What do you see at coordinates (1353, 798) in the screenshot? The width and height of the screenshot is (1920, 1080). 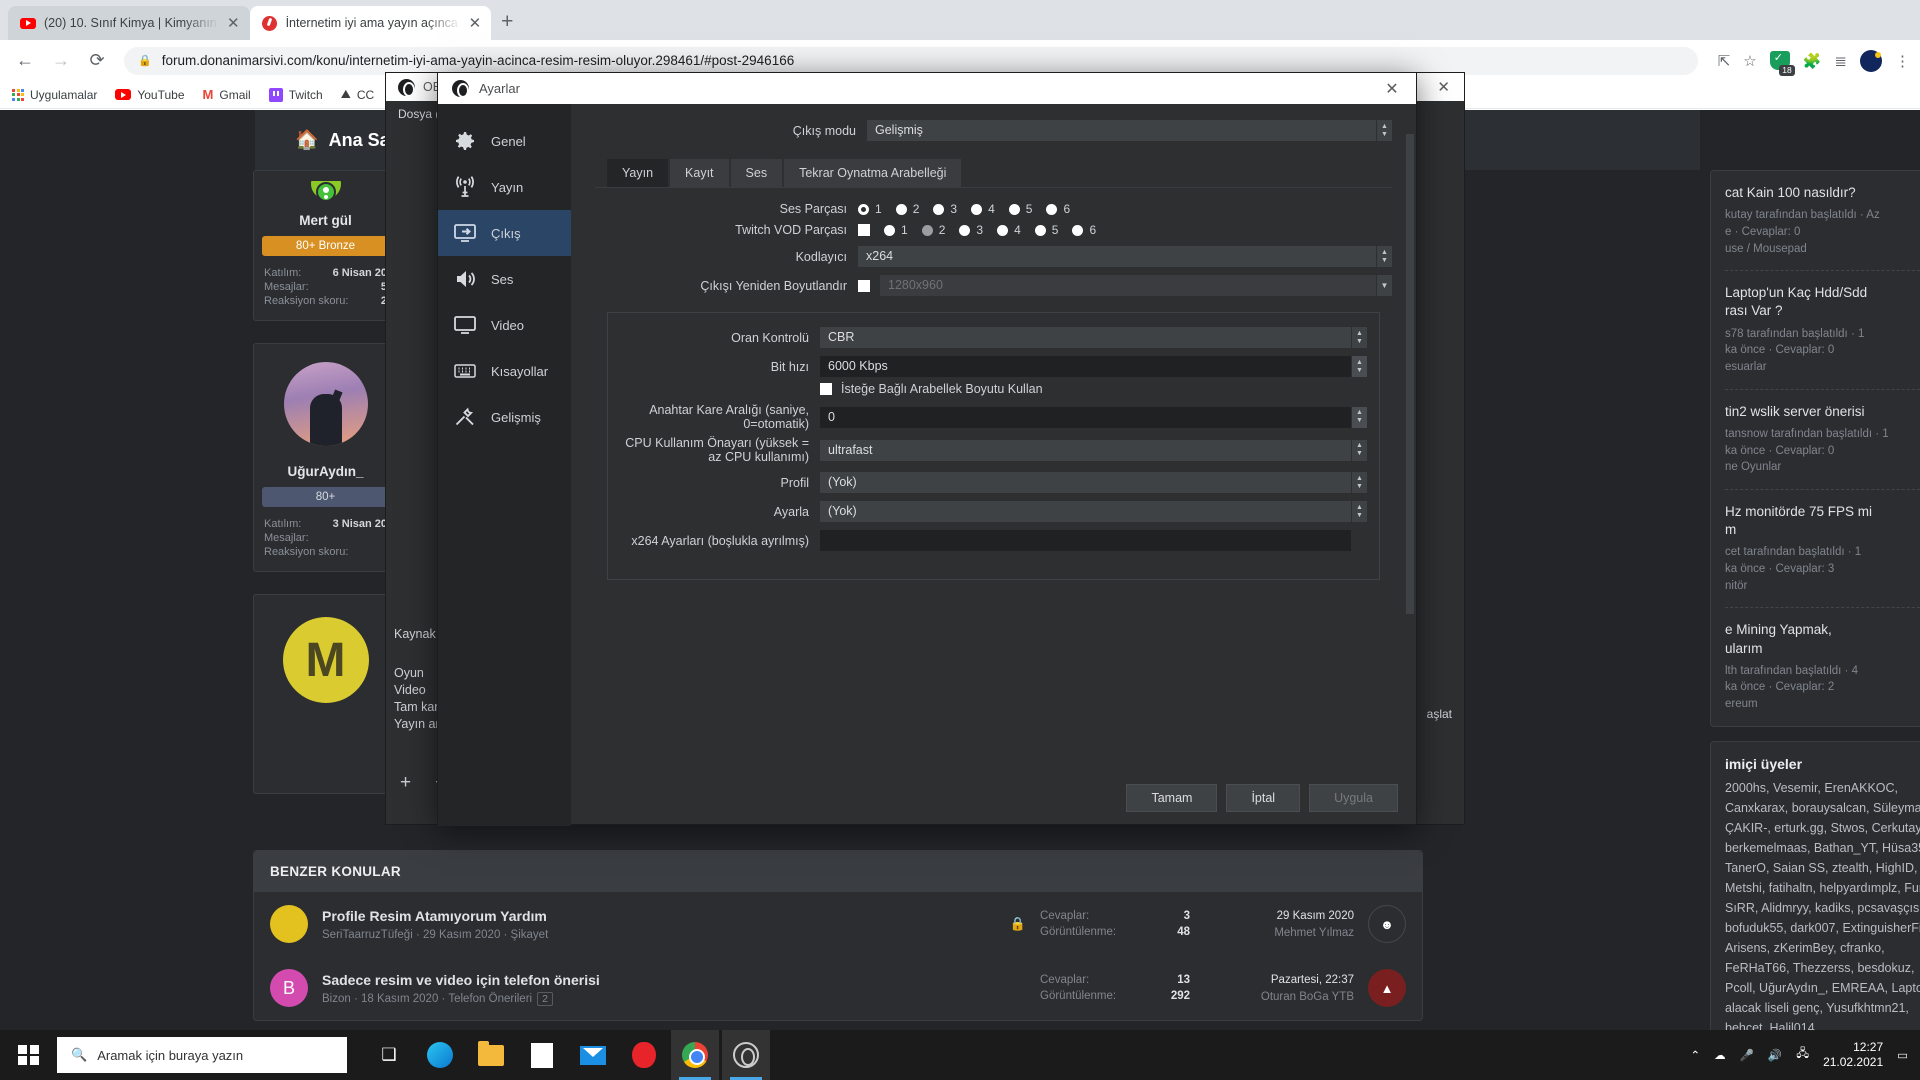 I see `apply-button: Uygula` at bounding box center [1353, 798].